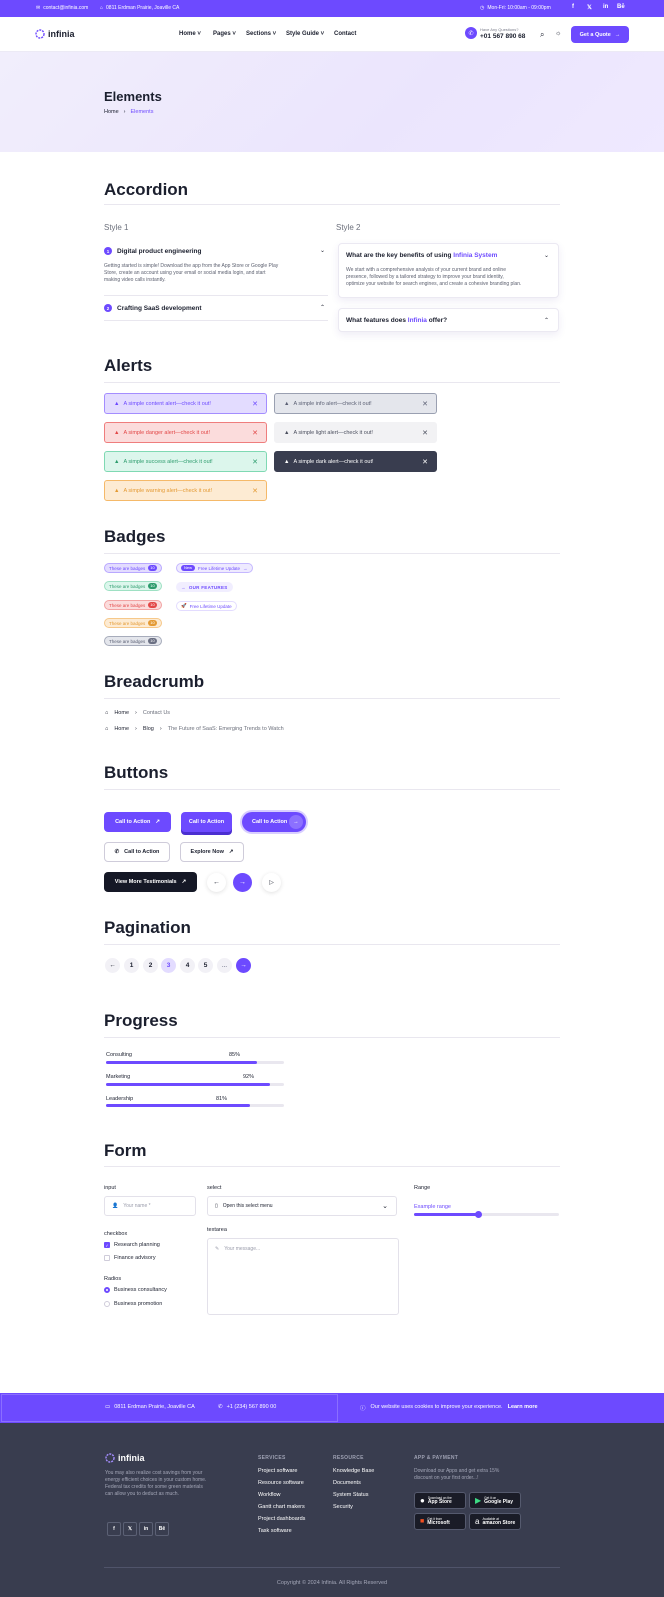 The width and height of the screenshot is (664, 1597). I want to click on warning-icon: ▲, so click(287, 461).